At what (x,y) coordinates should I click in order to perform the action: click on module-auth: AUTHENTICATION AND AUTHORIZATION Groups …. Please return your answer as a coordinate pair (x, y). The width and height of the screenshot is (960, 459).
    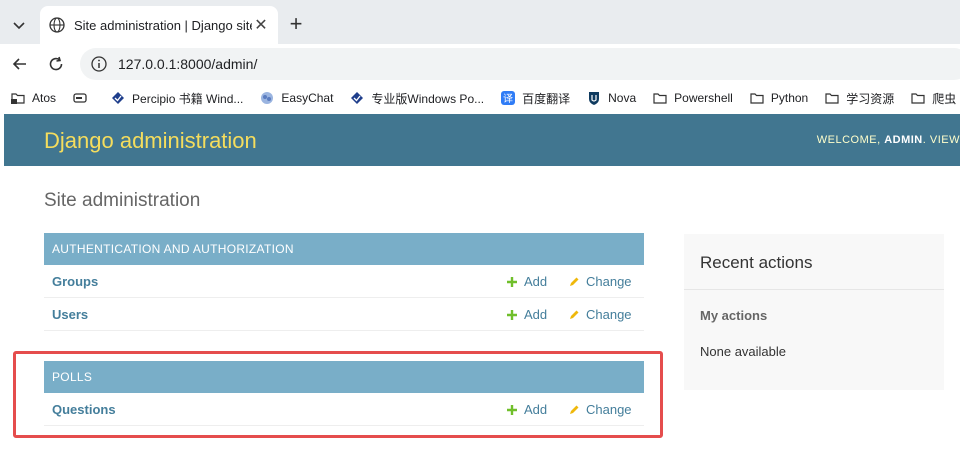
    Looking at the image, I should click on (344, 282).